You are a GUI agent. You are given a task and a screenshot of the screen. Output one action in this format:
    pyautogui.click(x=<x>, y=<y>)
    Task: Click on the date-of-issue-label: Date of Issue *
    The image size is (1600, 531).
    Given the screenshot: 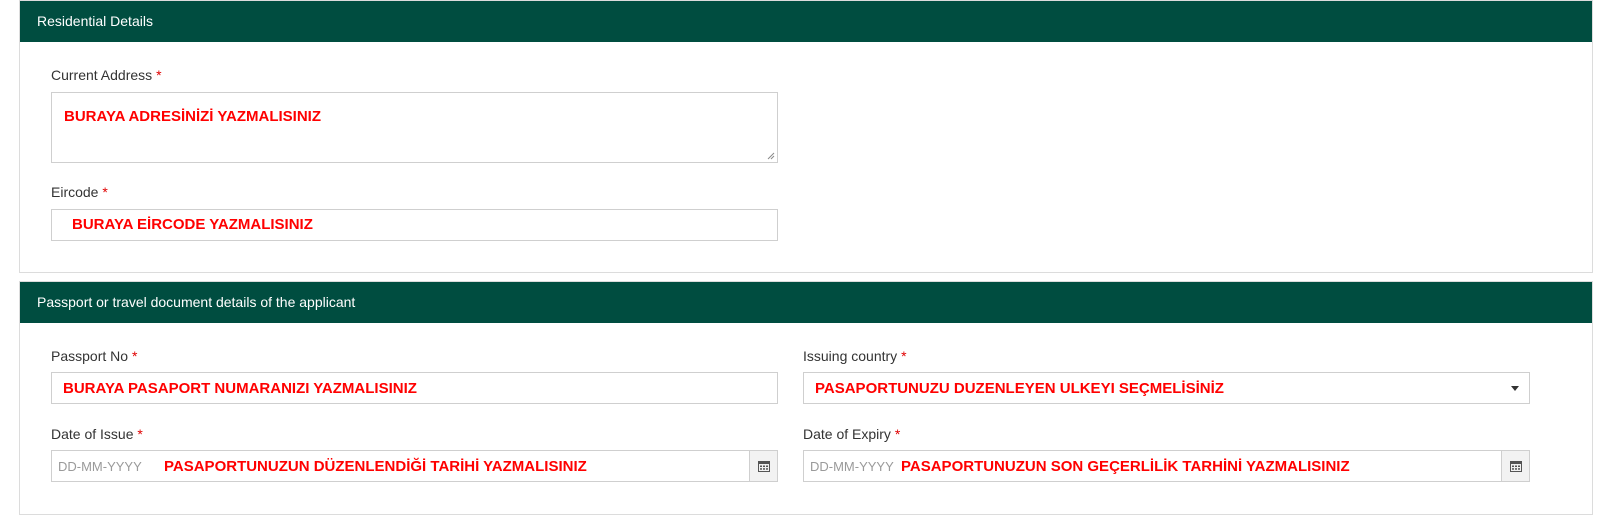 What is the action you would take?
    pyautogui.click(x=97, y=434)
    